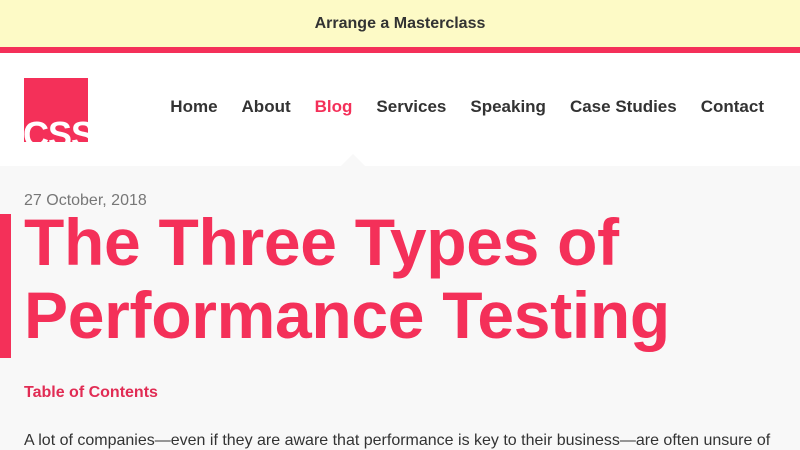 This screenshot has height=450, width=800. Describe the element at coordinates (193, 107) in the screenshot. I see `nav-home: Home` at that location.